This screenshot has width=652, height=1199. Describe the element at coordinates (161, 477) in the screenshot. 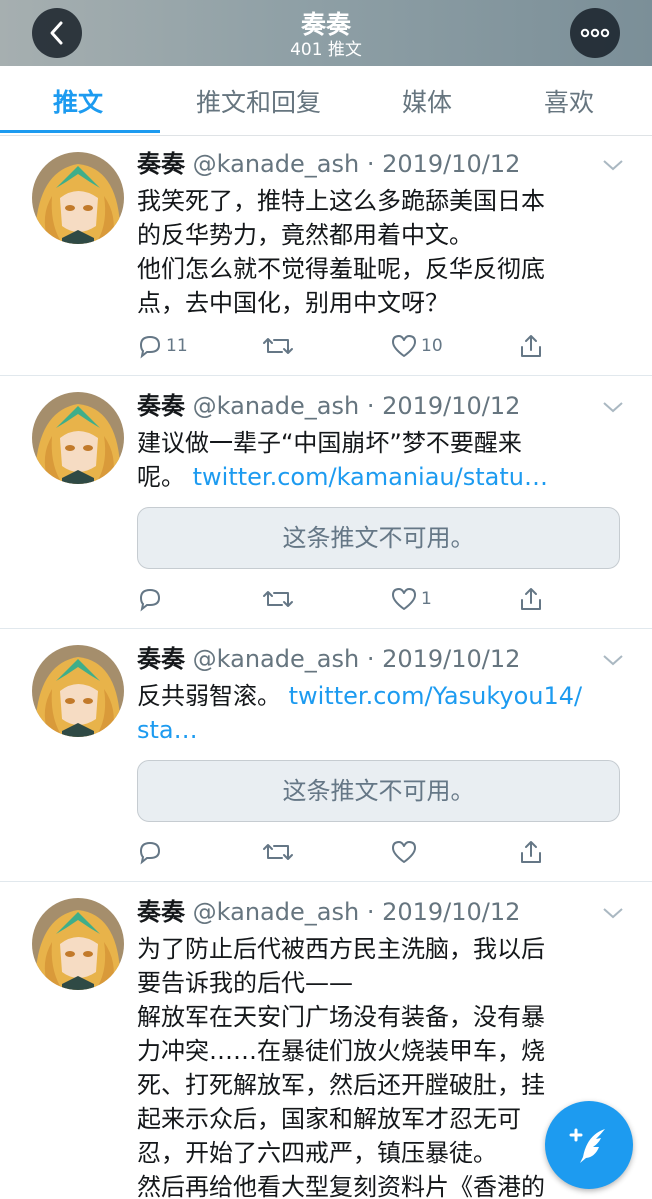

I see `tweet-text-fragment: 呢。` at that location.